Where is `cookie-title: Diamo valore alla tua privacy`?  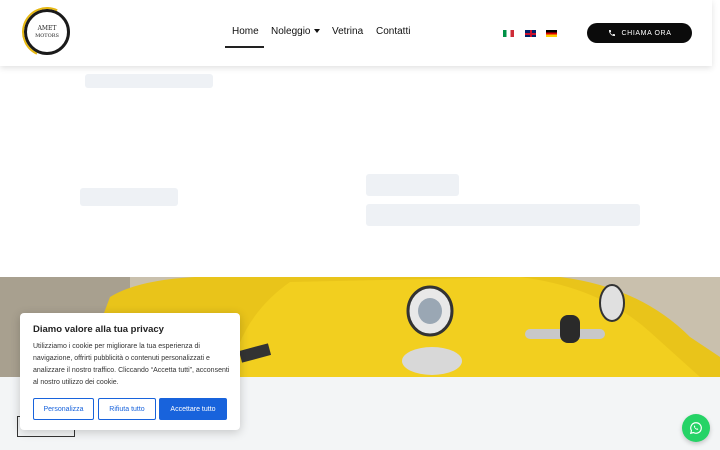 cookie-title: Diamo valore alla tua privacy is located at coordinates (98, 329).